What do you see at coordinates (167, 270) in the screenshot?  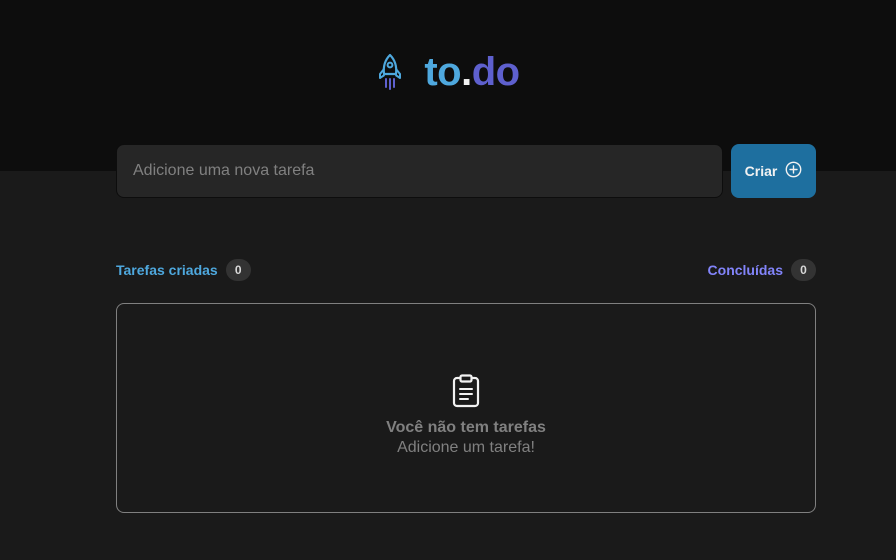 I see `created-tasks-label: Tarefas criadas` at bounding box center [167, 270].